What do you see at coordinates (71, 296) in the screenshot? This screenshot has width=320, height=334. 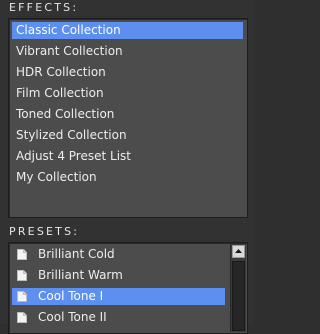 I see `preset-item-label: Cool Tone I` at bounding box center [71, 296].